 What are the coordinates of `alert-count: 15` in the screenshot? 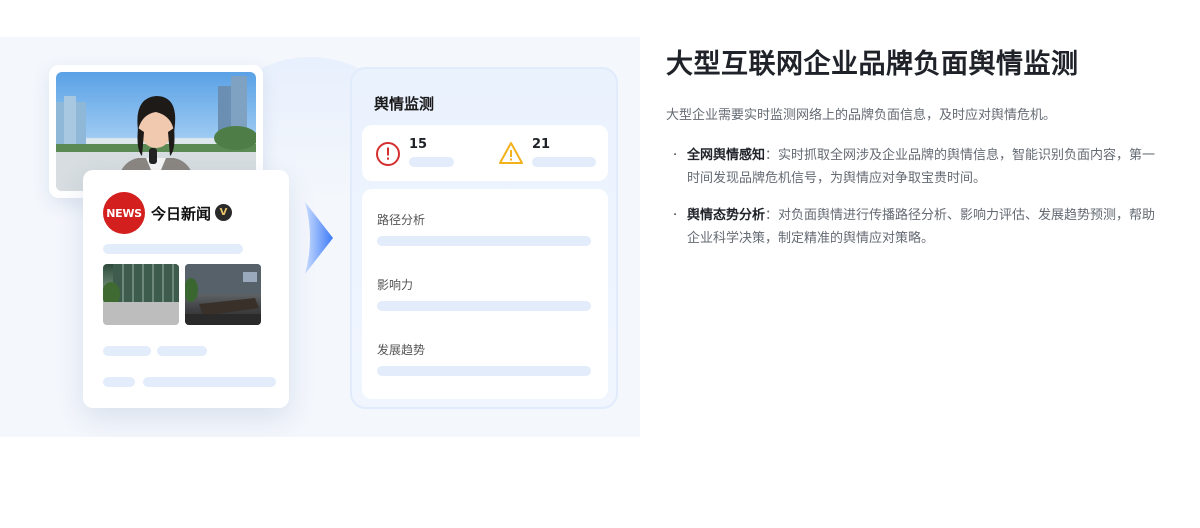 It's located at (418, 144).